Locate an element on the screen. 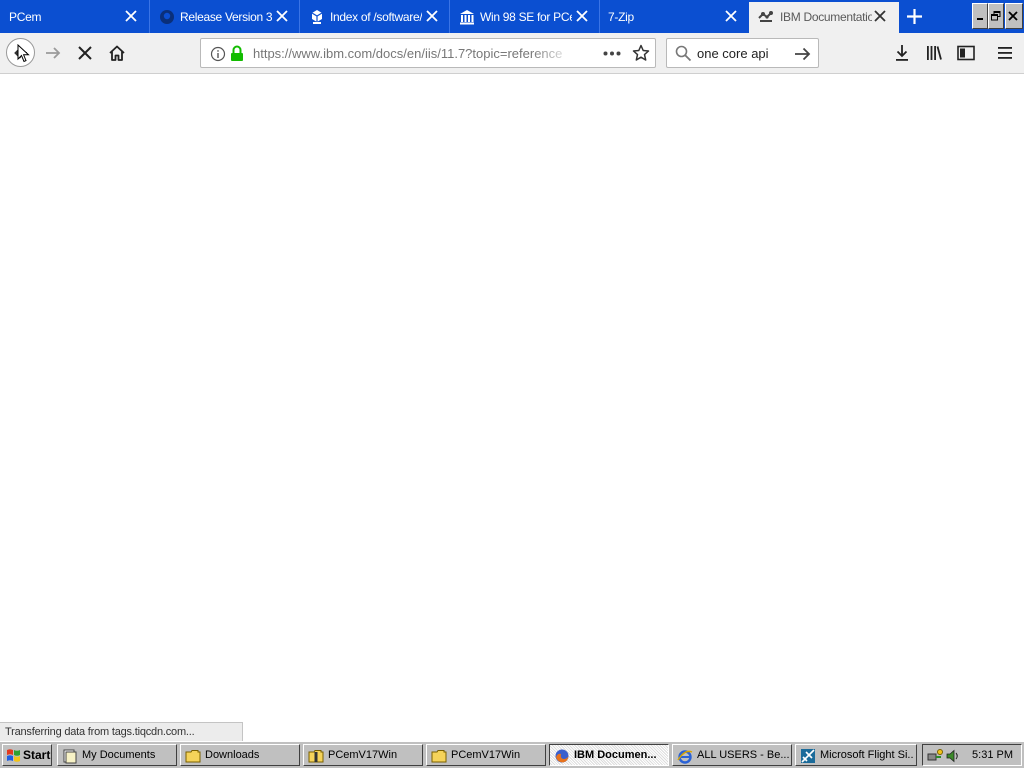 Image resolution: width=1024 pixels, height=768 pixels. download-icon is located at coordinates (902, 53).